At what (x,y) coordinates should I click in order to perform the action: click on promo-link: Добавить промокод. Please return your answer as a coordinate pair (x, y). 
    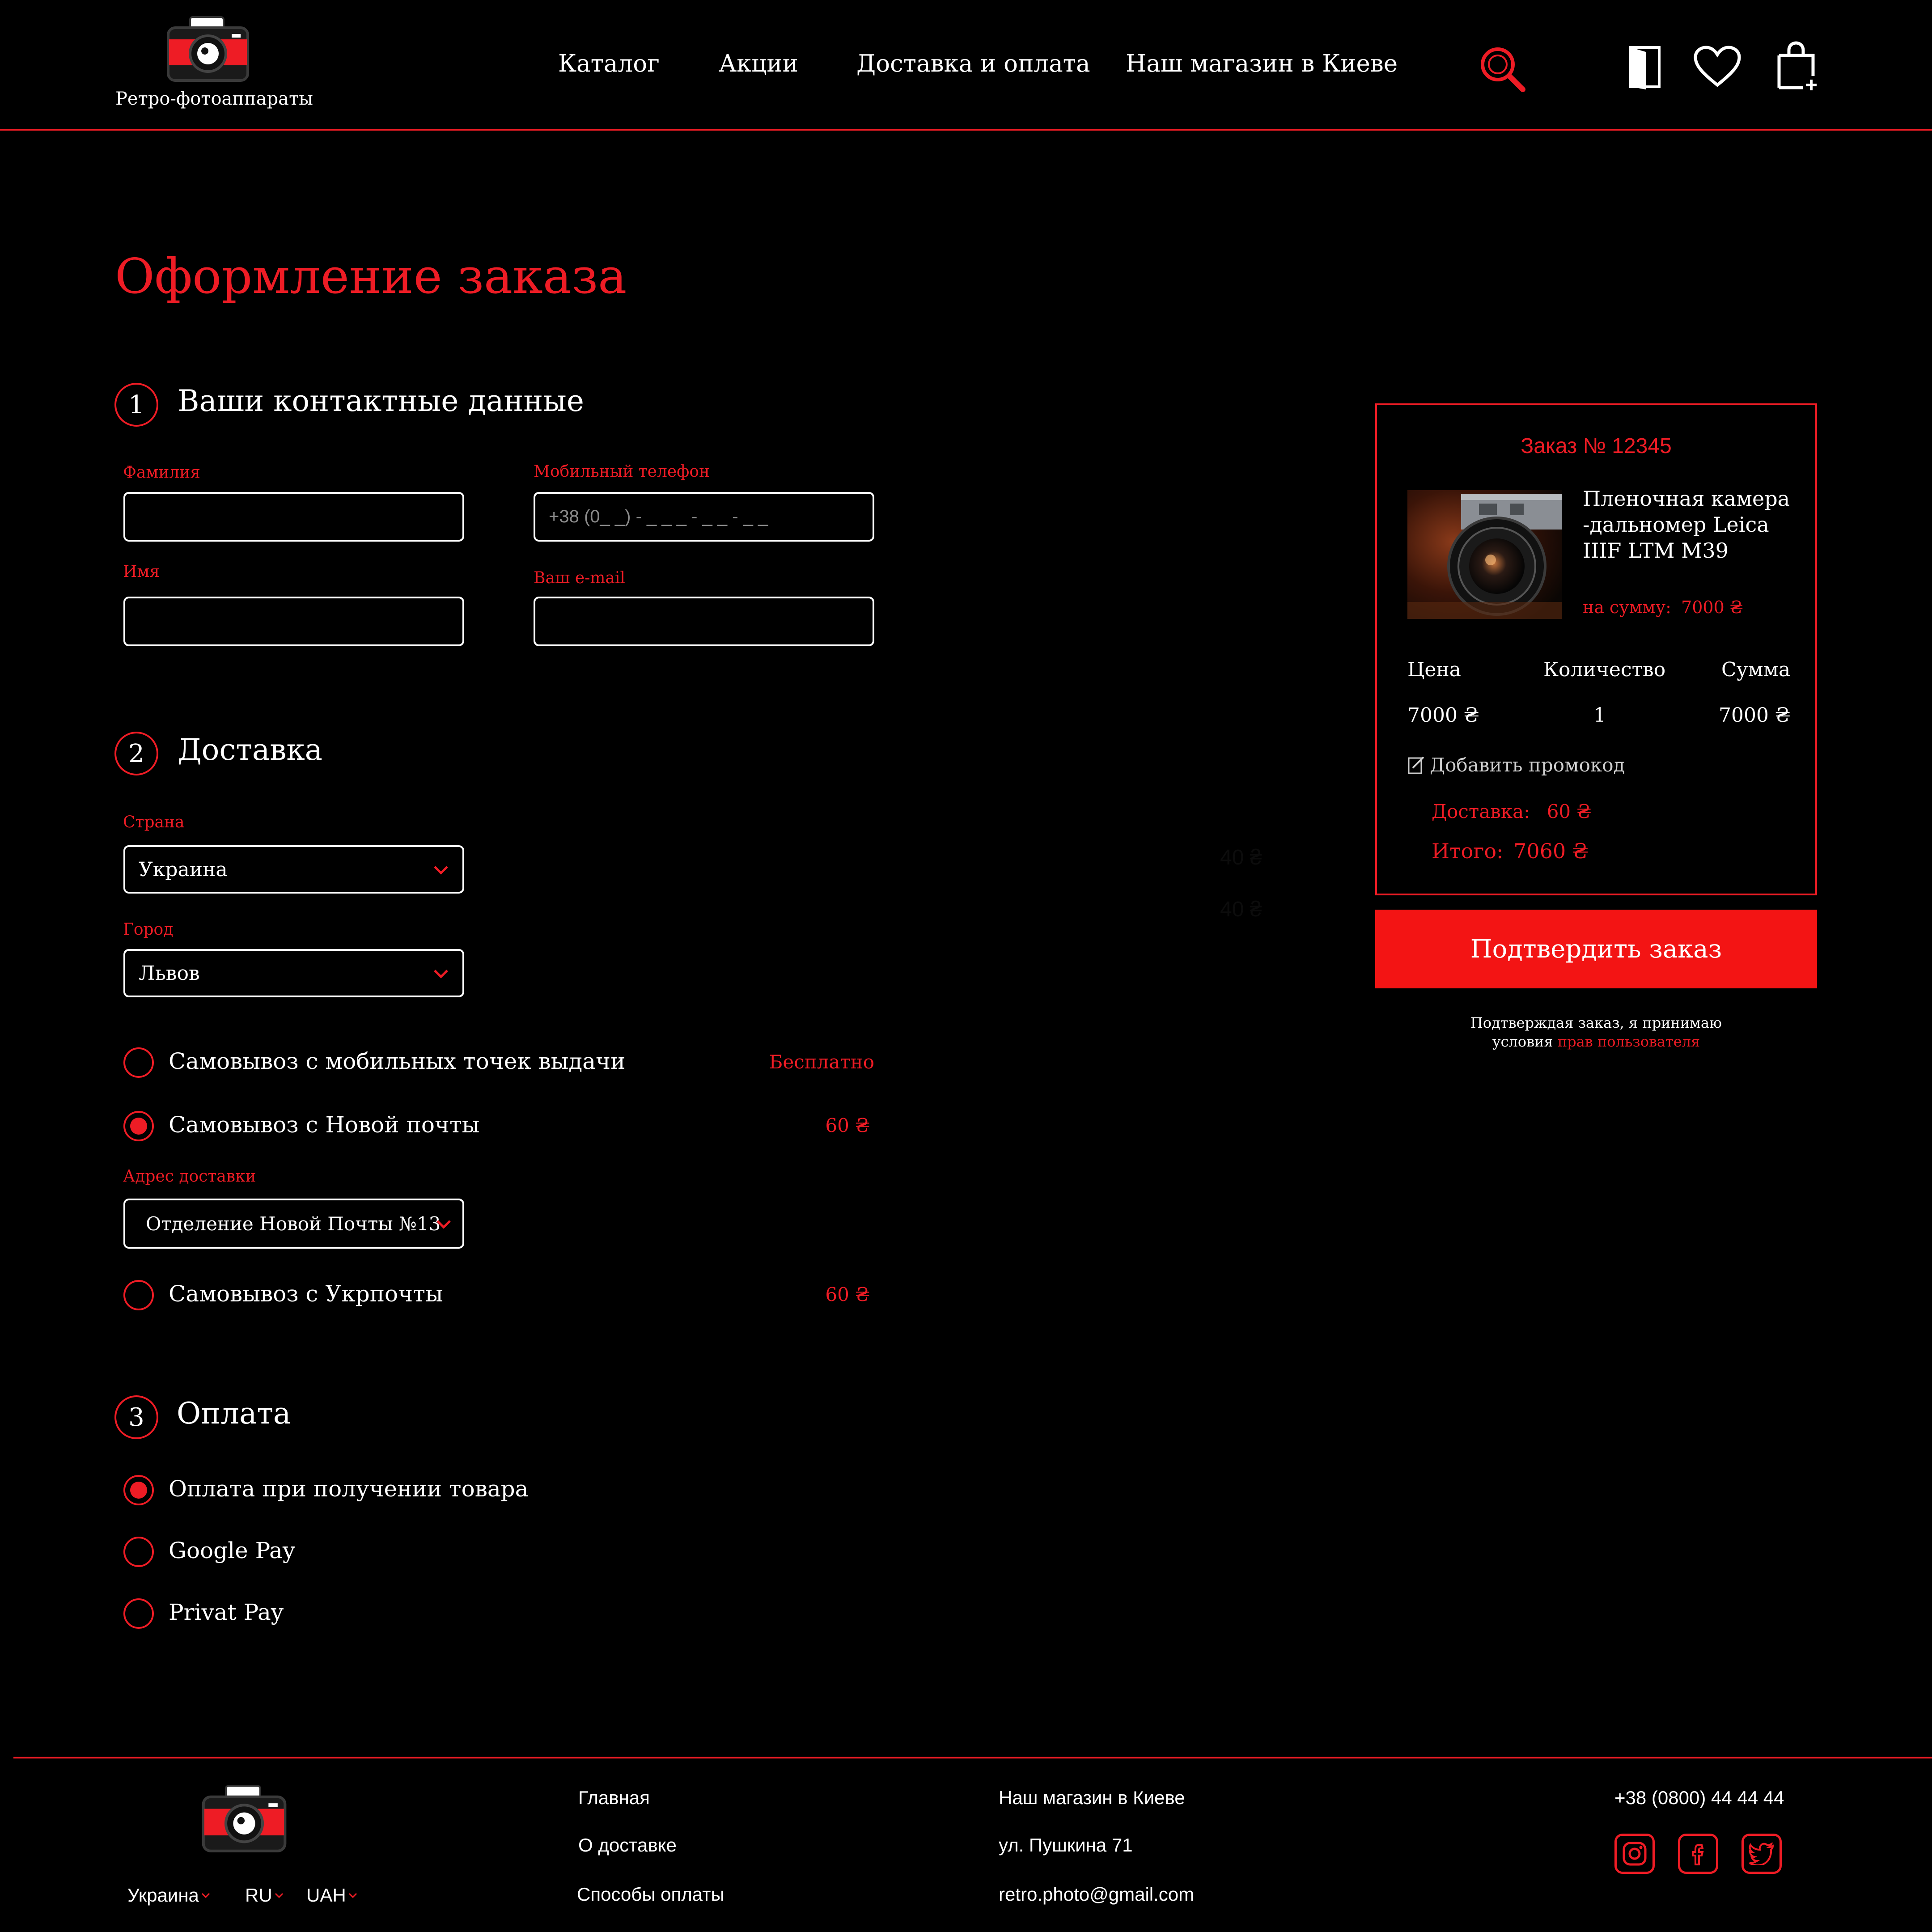
    Looking at the image, I should click on (1516, 765).